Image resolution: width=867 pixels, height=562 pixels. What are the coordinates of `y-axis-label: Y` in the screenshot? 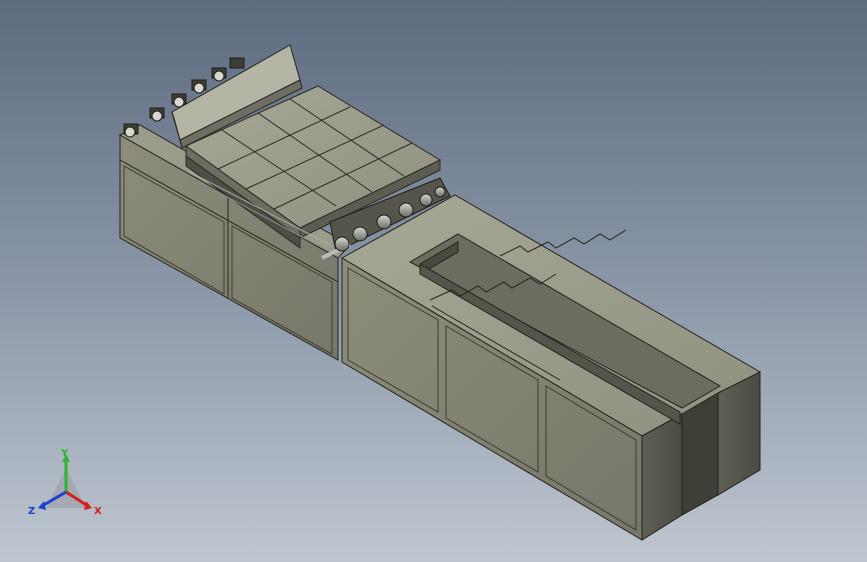 It's located at (64, 453).